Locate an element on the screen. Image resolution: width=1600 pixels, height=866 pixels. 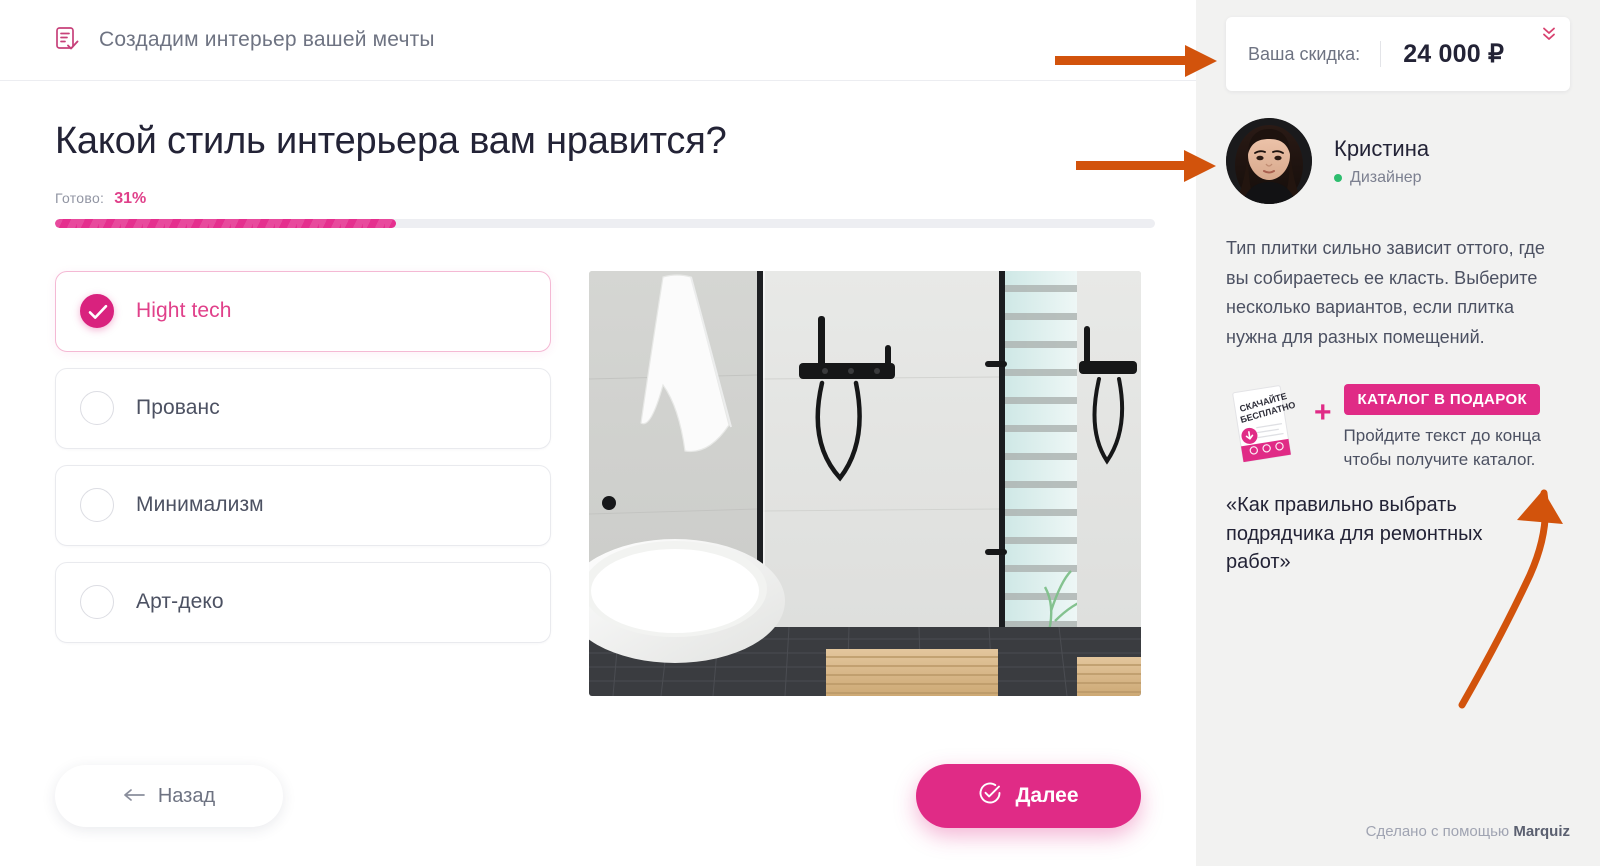
discount-card: Ваша скидка: 24 000 ₽ is located at coordinates (1398, 54).